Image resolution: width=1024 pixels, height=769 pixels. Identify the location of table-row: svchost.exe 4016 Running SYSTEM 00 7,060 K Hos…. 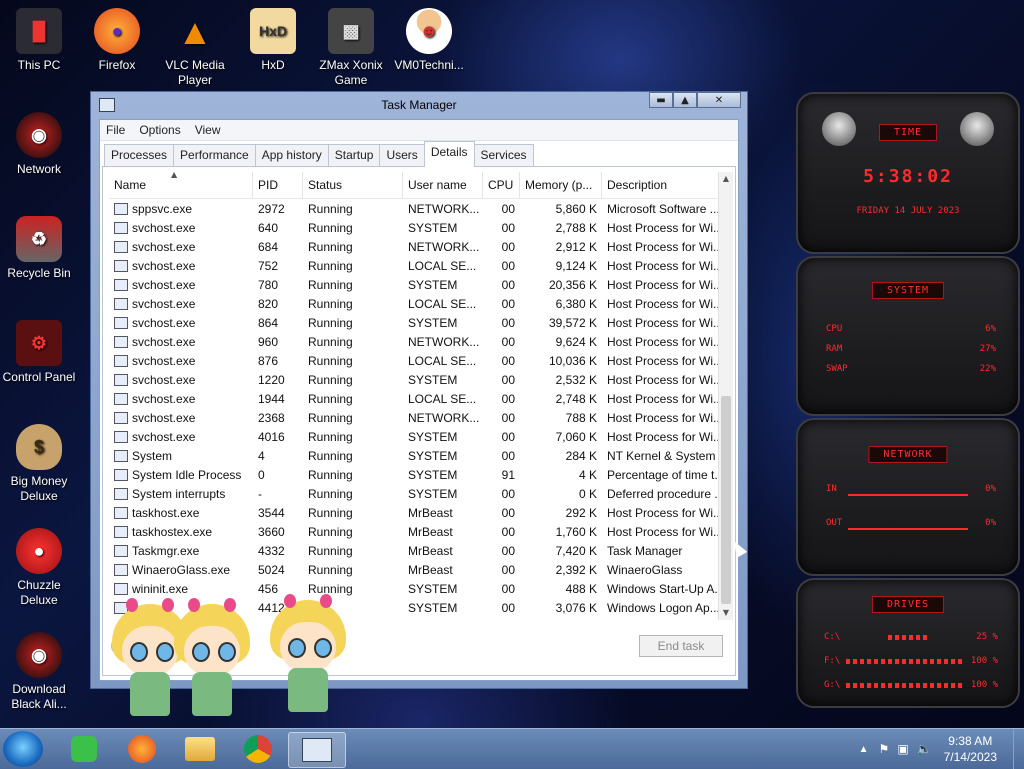
(416, 436).